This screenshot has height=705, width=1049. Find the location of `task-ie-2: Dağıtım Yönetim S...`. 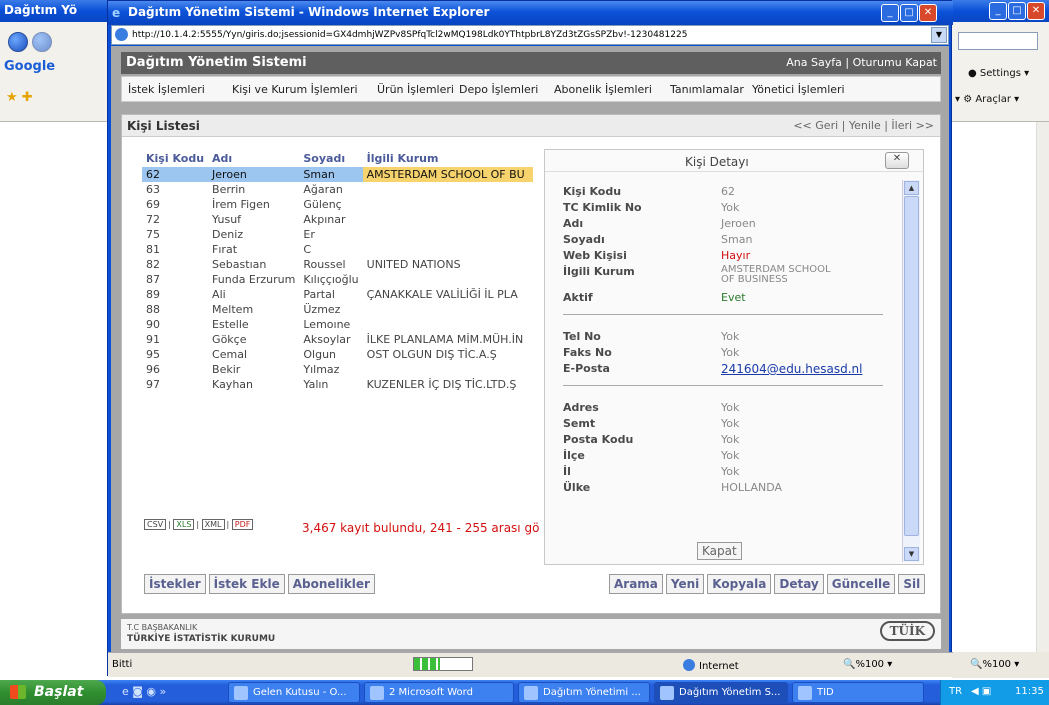

task-ie-2: Dağıtım Yönetim S... is located at coordinates (721, 692).